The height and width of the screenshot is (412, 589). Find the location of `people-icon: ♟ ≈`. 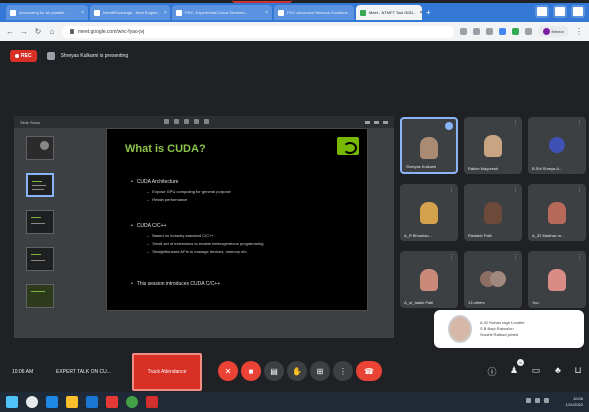

people-icon: ♟ ≈ is located at coordinates (516, 367).